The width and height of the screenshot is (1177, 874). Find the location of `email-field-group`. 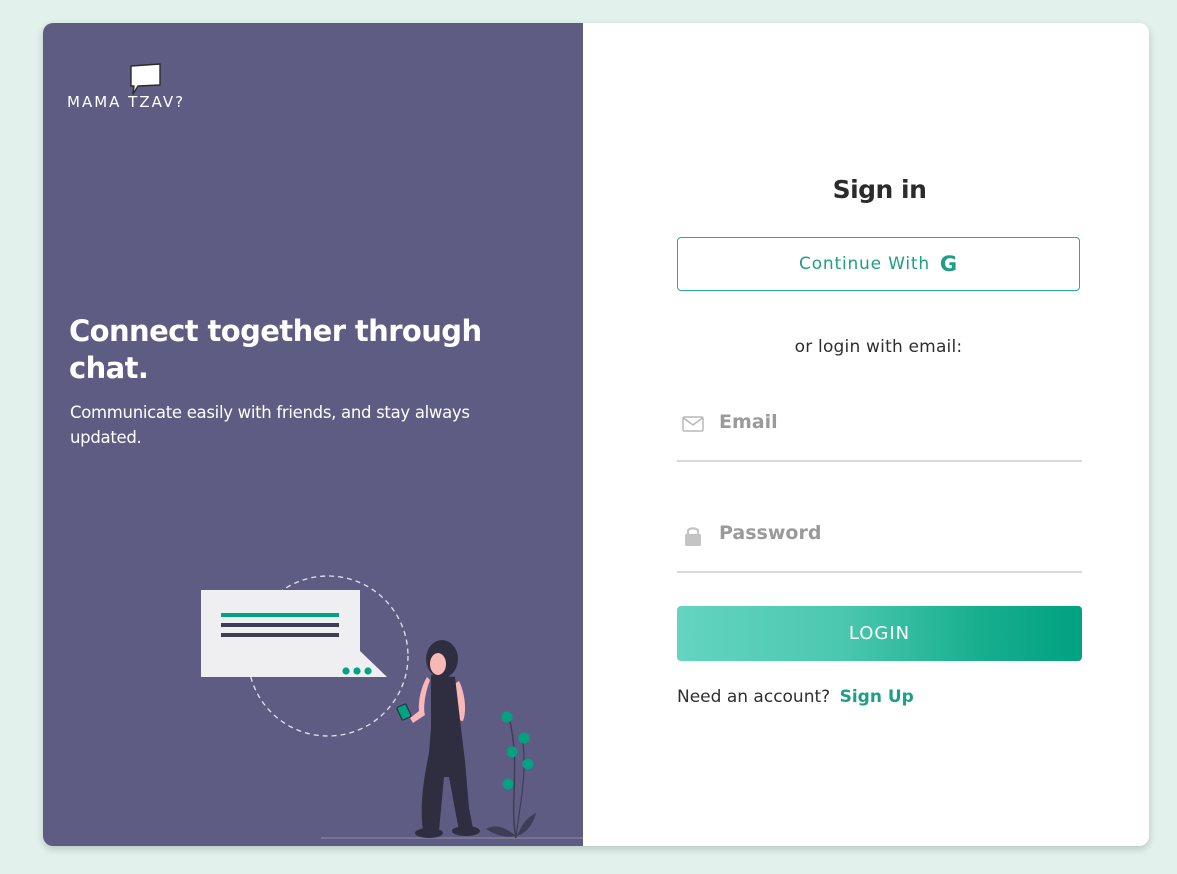

email-field-group is located at coordinates (879, 431).